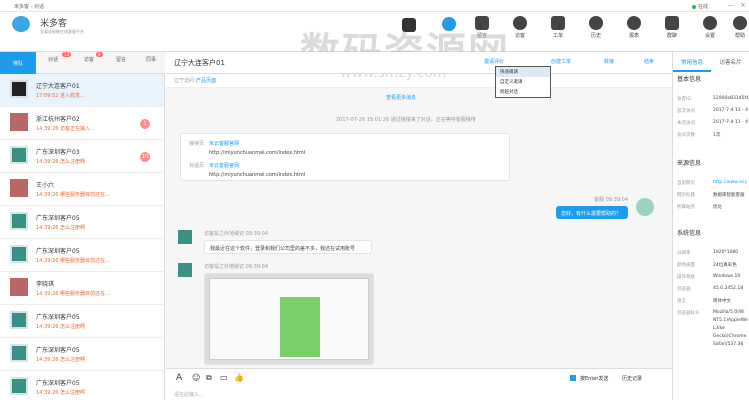 The image size is (749, 400). What do you see at coordinates (743, 5) in the screenshot?
I see `close-icon: ×` at bounding box center [743, 5].